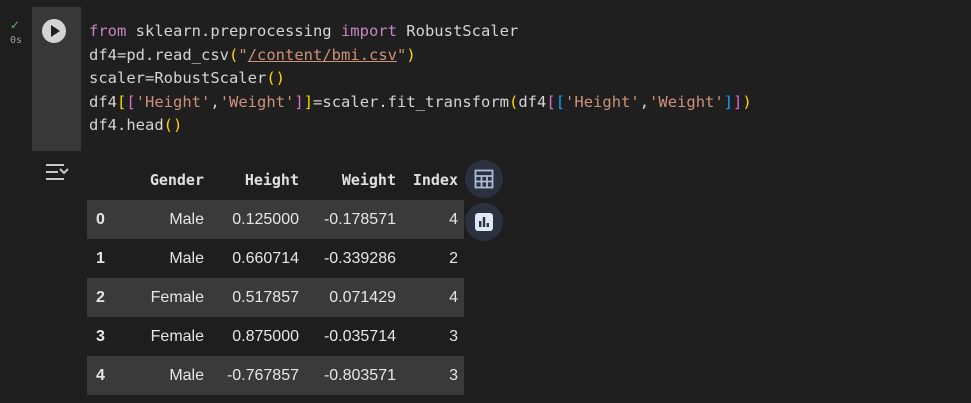  I want to click on column-header: Weight, so click(368, 180).